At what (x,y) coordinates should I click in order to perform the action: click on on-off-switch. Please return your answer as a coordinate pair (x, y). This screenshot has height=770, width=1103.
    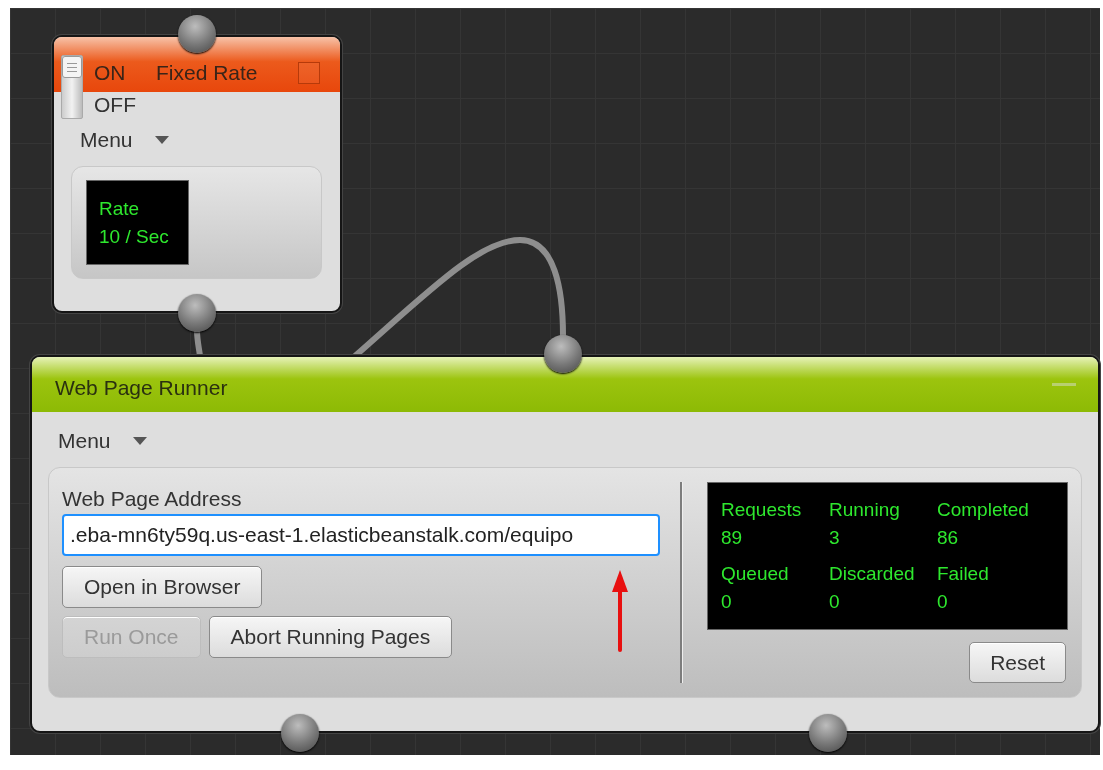
    Looking at the image, I should click on (72, 87).